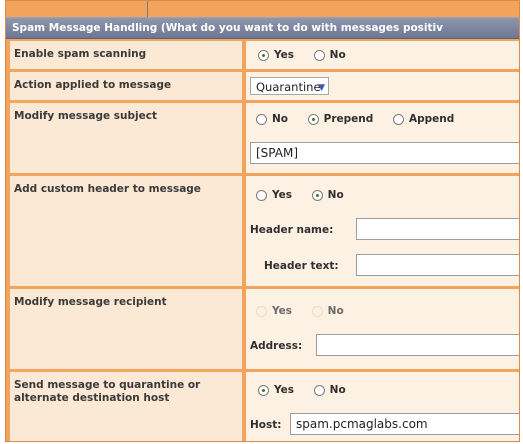 This screenshot has height=444, width=523. I want to click on modify-recipient-radios: Yes No, so click(308, 311).